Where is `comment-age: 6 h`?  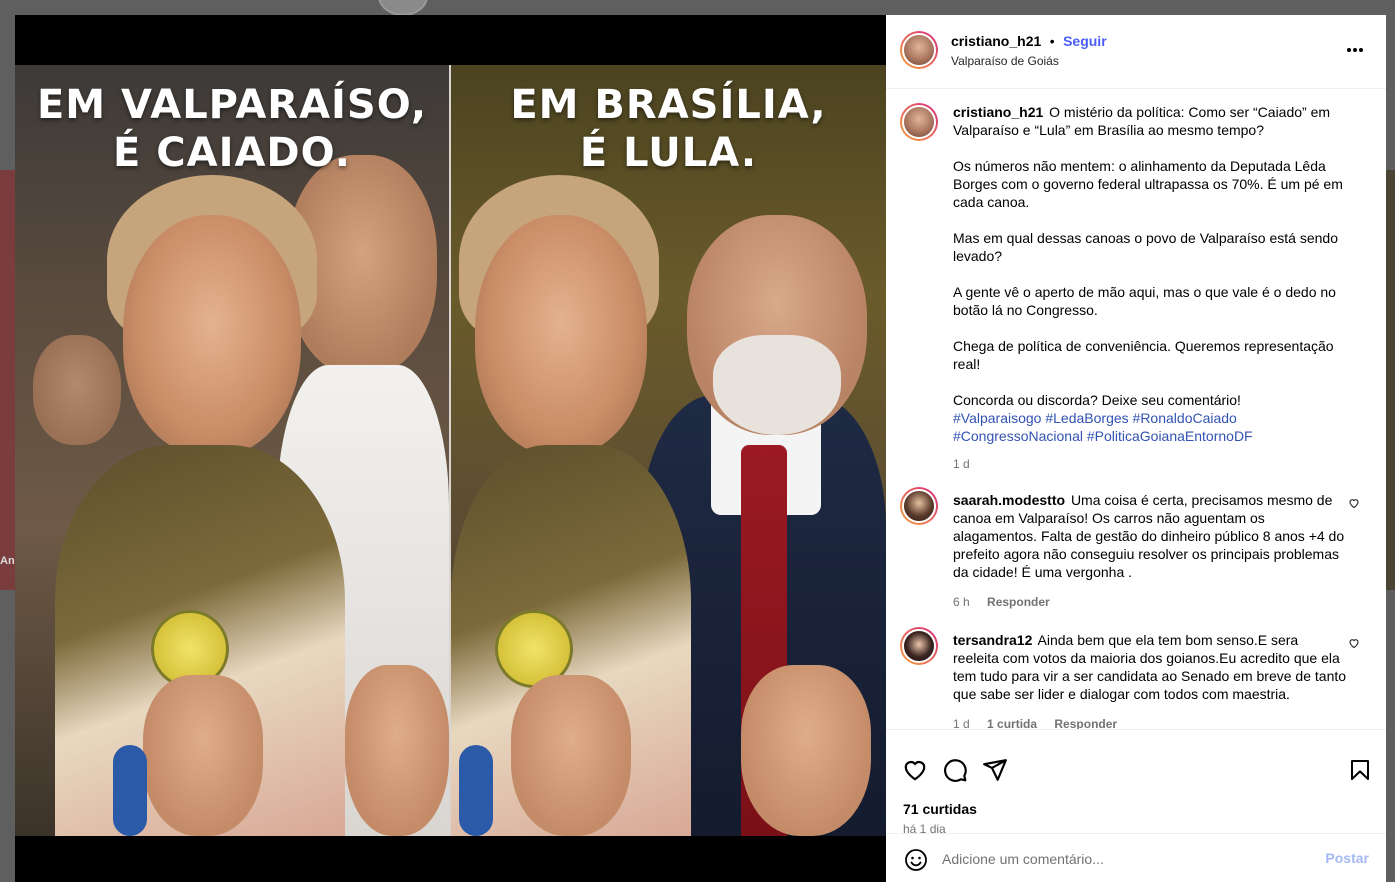
comment-age: 6 h is located at coordinates (961, 602).